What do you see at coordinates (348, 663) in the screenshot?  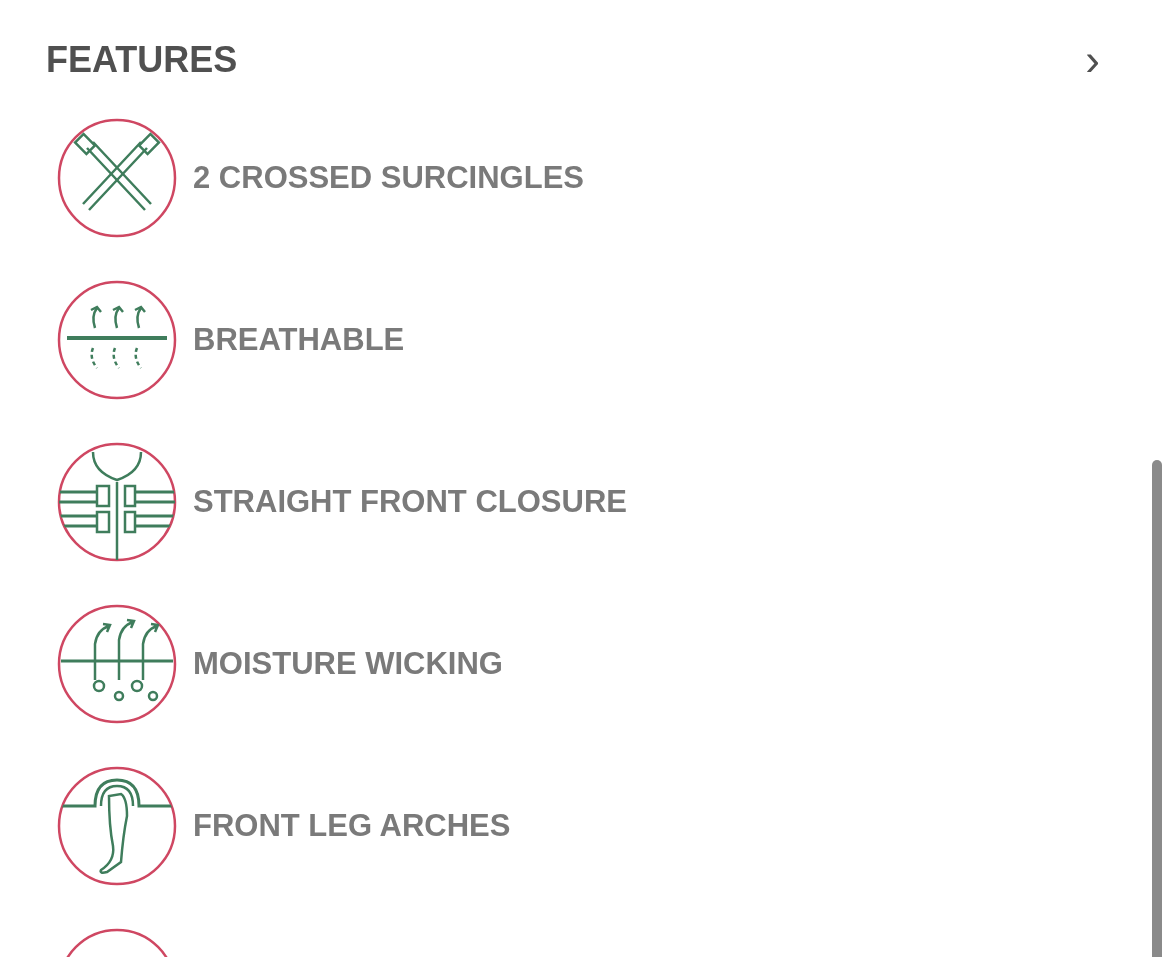 I see `feature-label: MOISTURE WICKING` at bounding box center [348, 663].